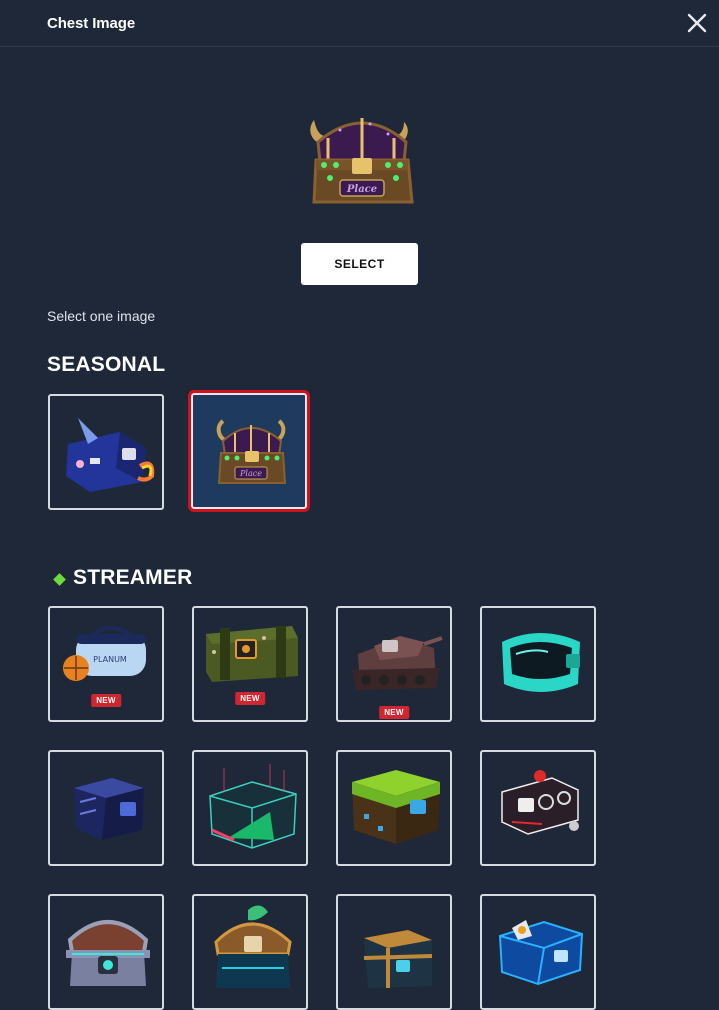  Describe the element at coordinates (359, 264) in the screenshot. I see `select-button: SELECT` at that location.